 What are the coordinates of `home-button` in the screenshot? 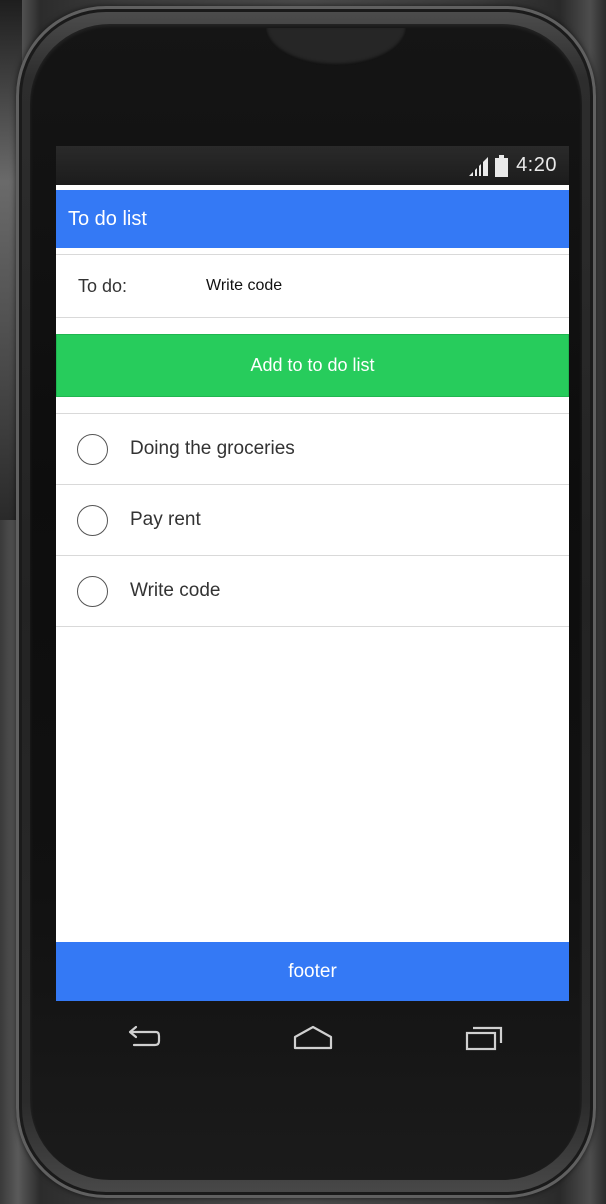 It's located at (313, 1040).